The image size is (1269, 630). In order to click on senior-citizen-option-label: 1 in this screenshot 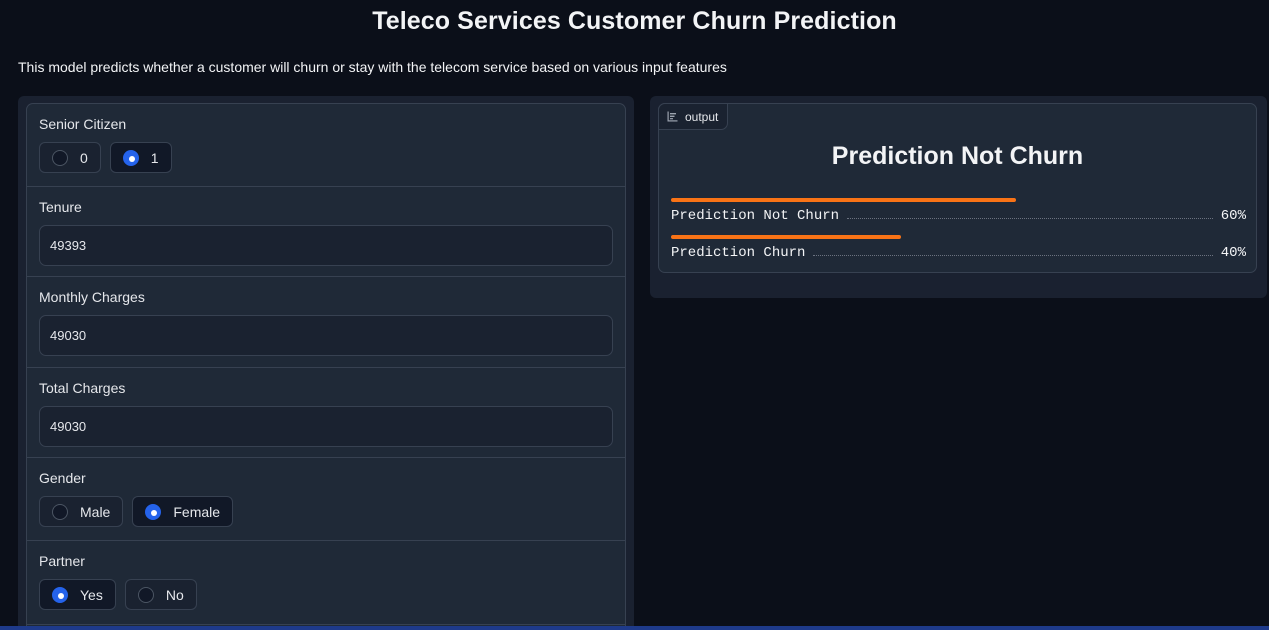, I will do `click(154, 157)`.